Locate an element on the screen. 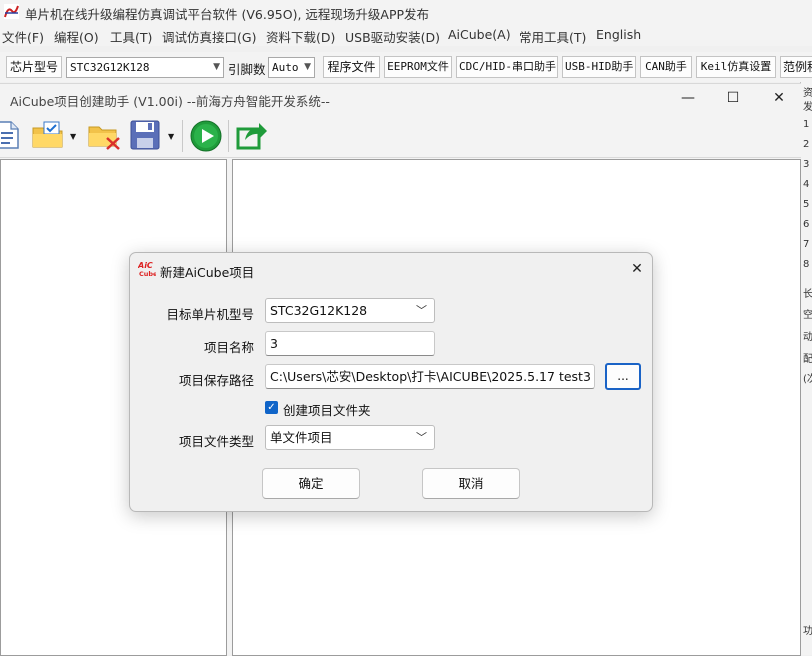  create-folder-checkbox: ✓ is located at coordinates (271, 407).